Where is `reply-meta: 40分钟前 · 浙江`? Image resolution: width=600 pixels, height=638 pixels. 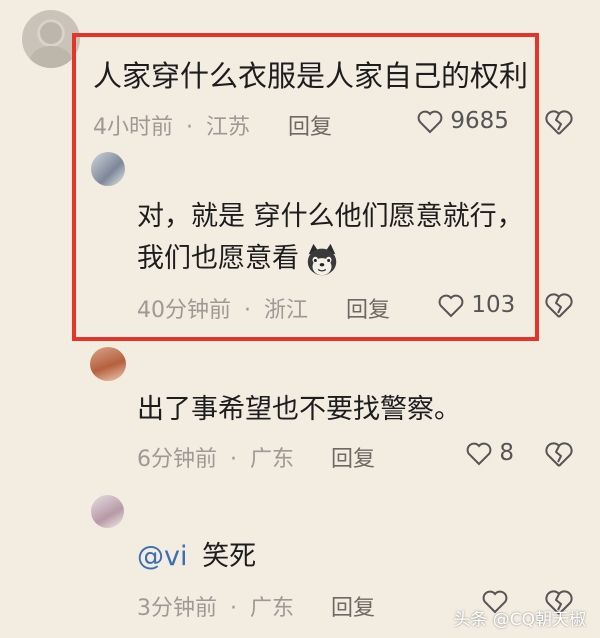 reply-meta: 40分钟前 · 浙江 is located at coordinates (222, 308).